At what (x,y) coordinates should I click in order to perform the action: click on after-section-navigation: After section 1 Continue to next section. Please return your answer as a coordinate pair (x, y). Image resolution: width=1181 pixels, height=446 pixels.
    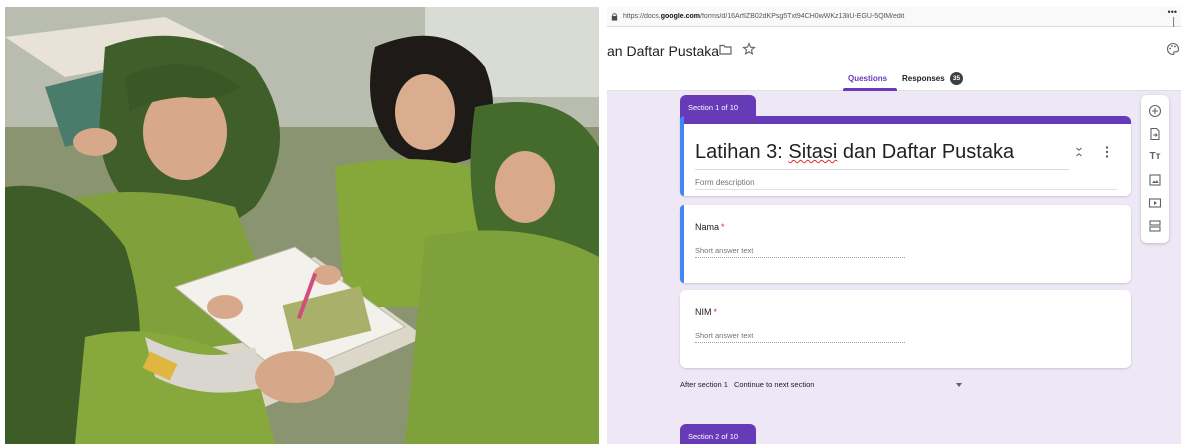
    Looking at the image, I should click on (747, 384).